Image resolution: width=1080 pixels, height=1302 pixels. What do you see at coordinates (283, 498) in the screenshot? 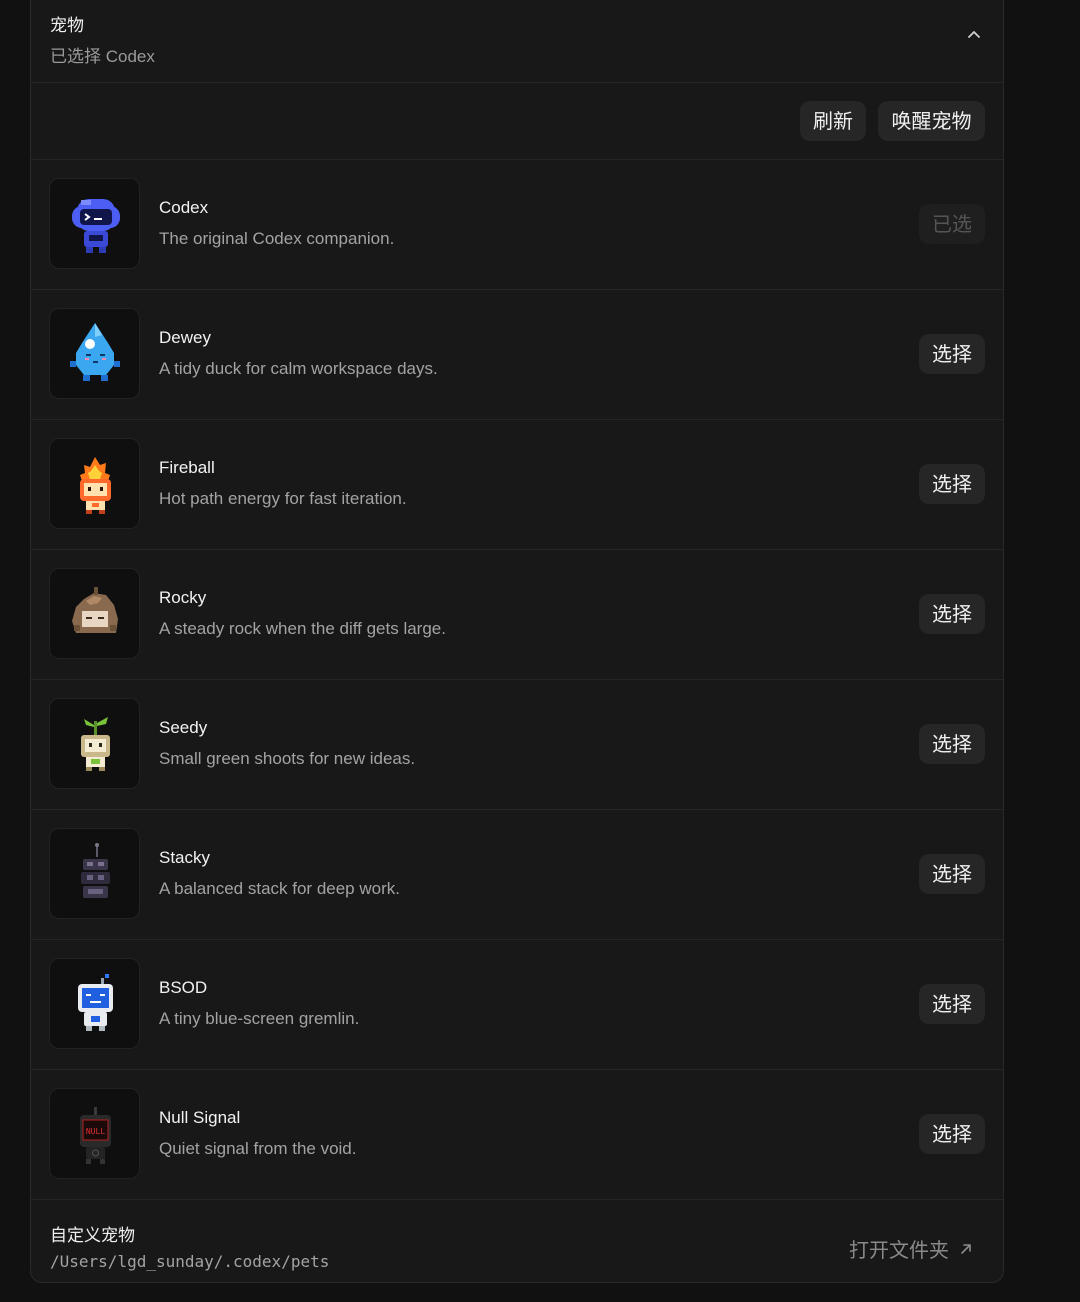
I see `pet-description: Hot path energy for fast iteration.` at bounding box center [283, 498].